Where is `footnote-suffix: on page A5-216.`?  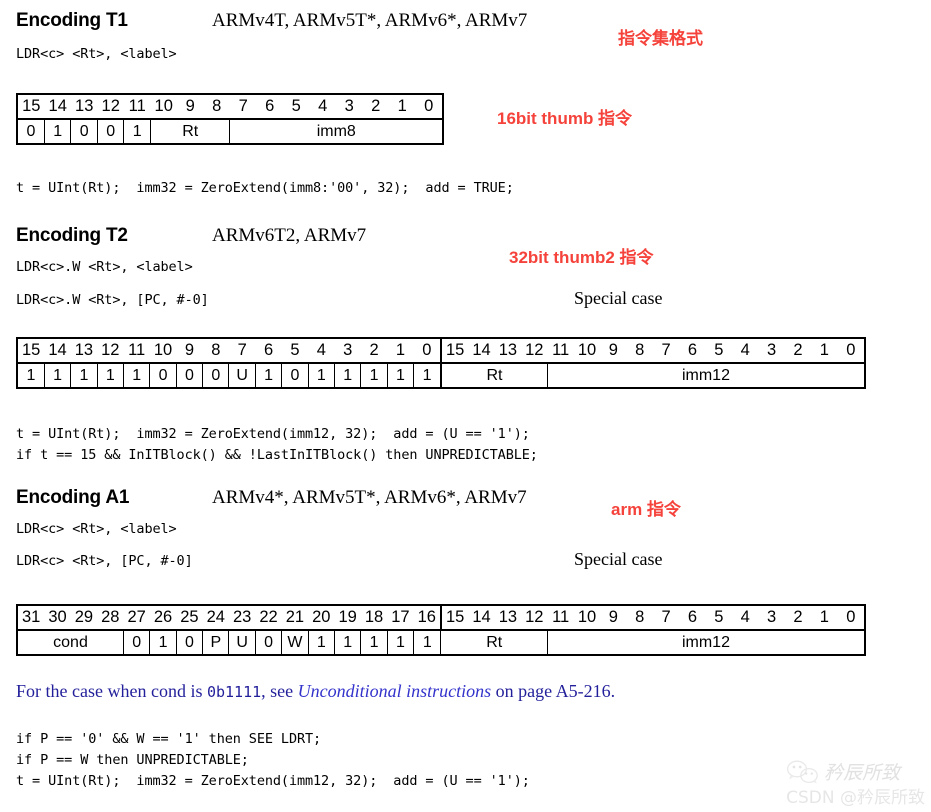 footnote-suffix: on page A5-216. is located at coordinates (553, 691).